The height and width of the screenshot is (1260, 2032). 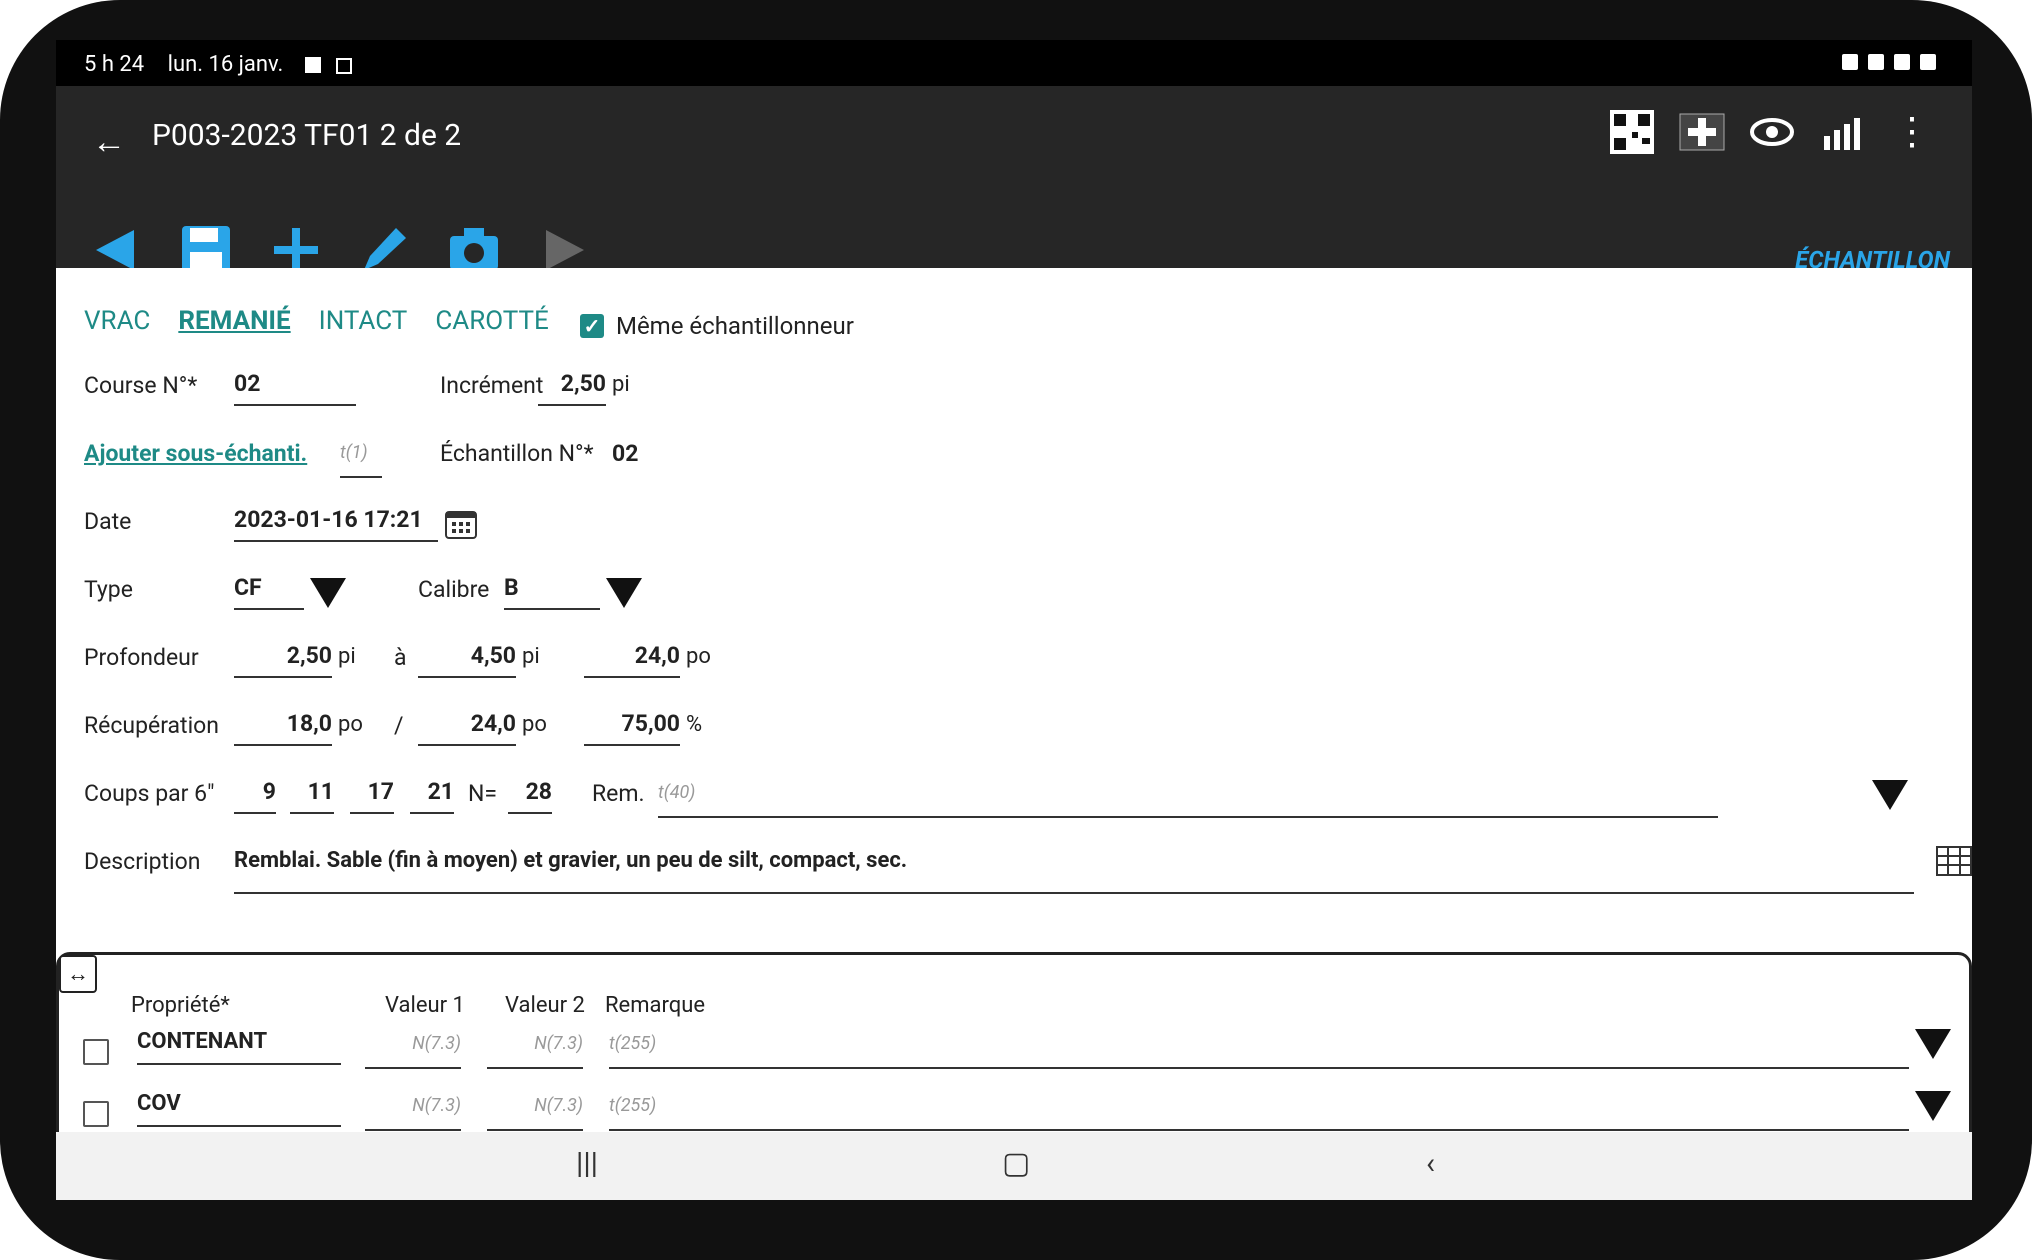 I want to click on calendar-icon, so click(x=344, y=66).